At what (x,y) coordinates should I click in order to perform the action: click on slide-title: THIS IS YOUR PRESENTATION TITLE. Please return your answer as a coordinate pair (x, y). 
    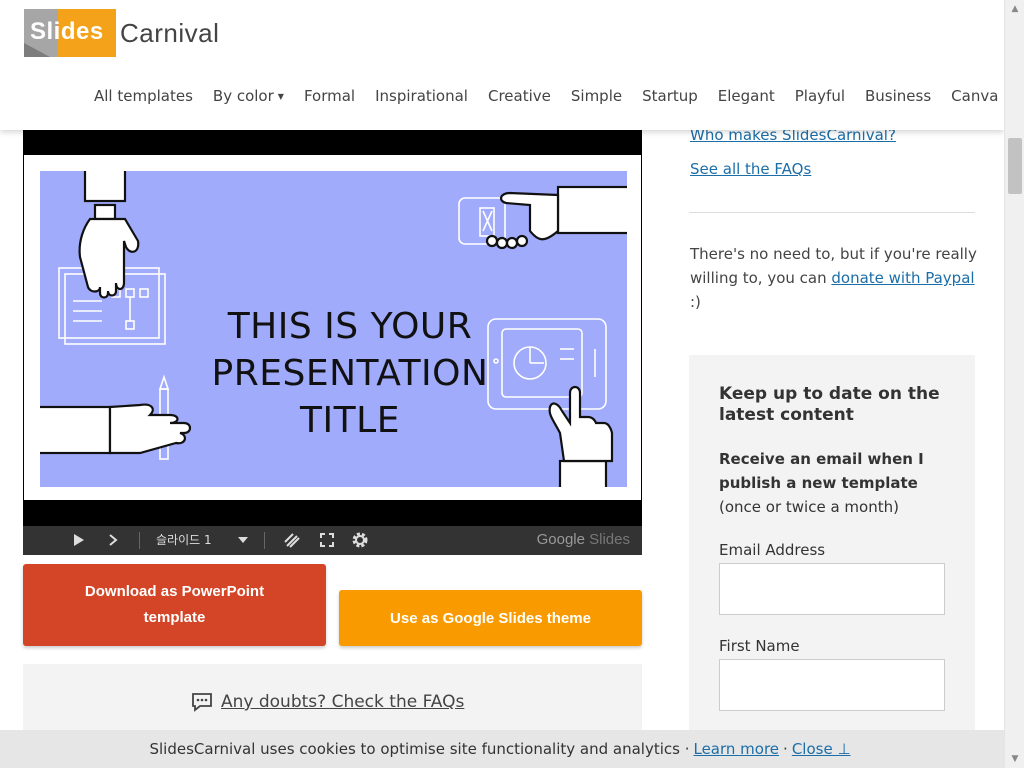
    Looking at the image, I should click on (350, 373).